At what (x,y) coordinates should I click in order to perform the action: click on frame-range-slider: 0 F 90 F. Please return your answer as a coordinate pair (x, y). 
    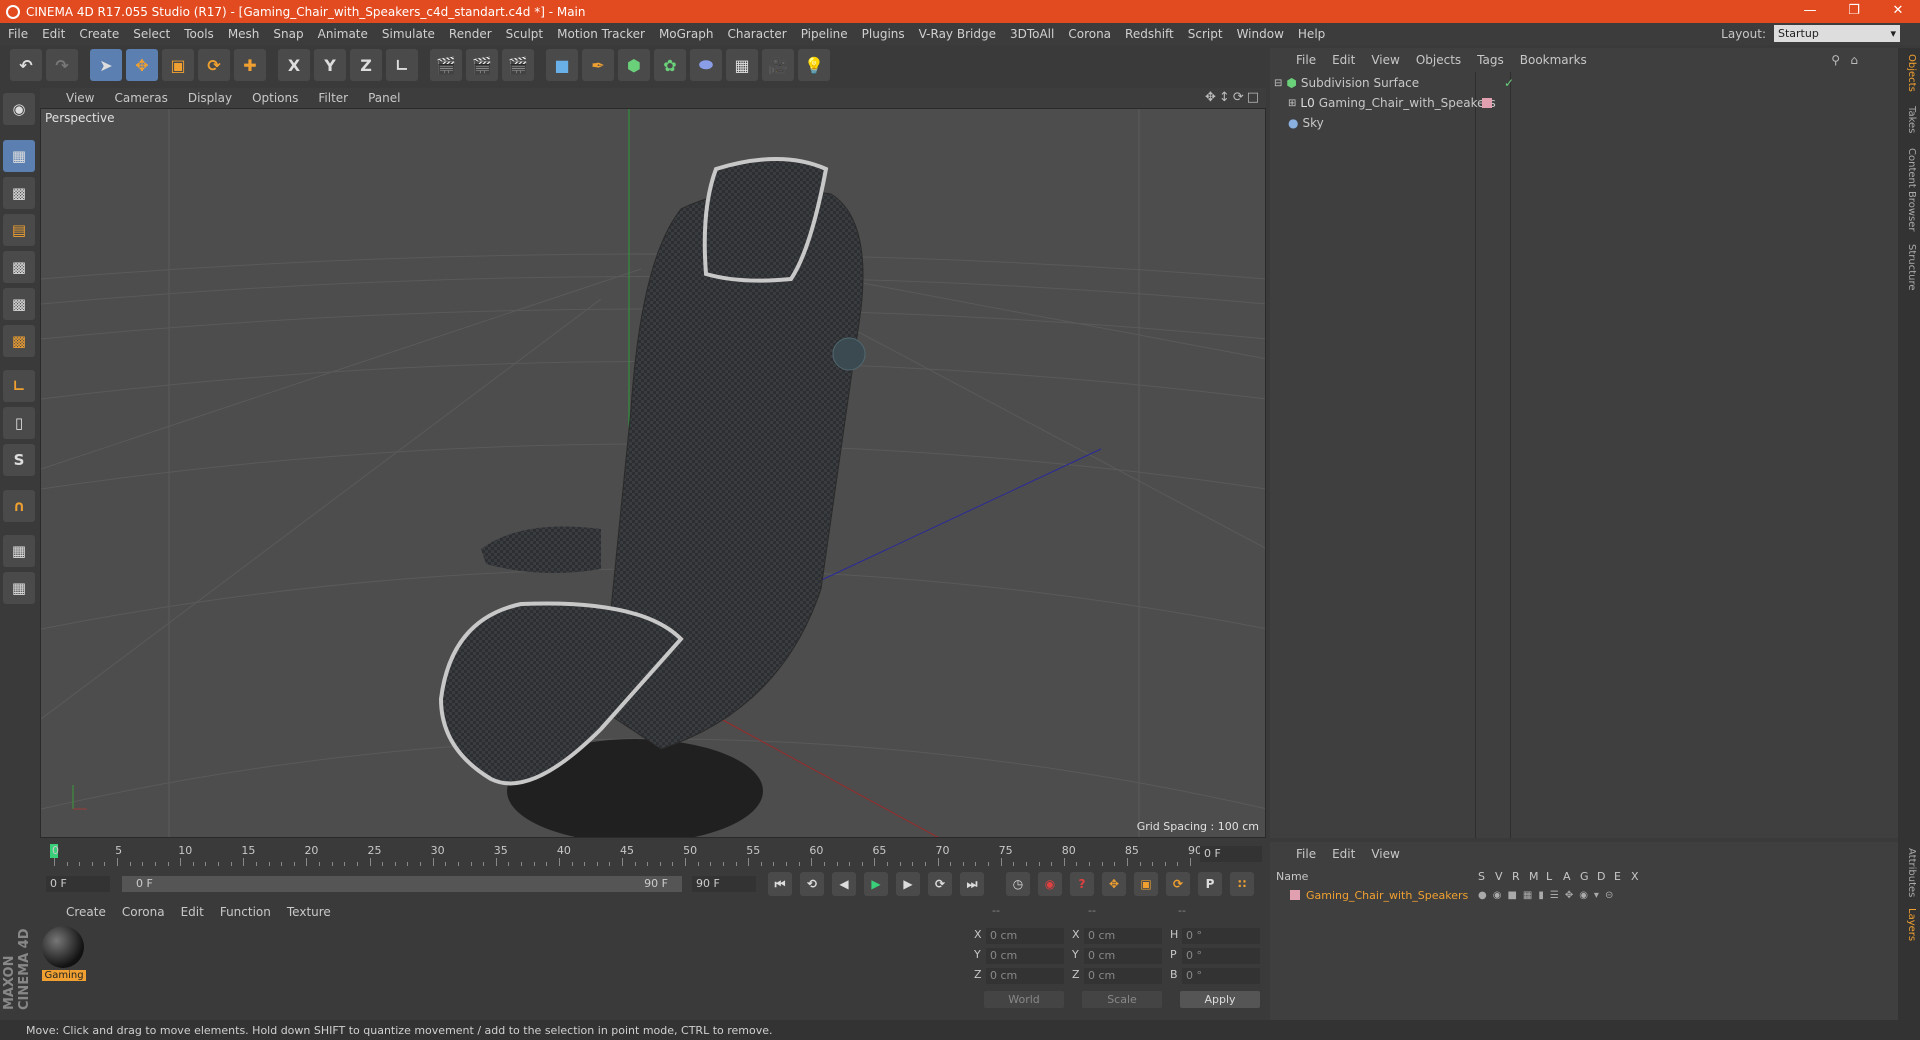
    Looking at the image, I should click on (402, 884).